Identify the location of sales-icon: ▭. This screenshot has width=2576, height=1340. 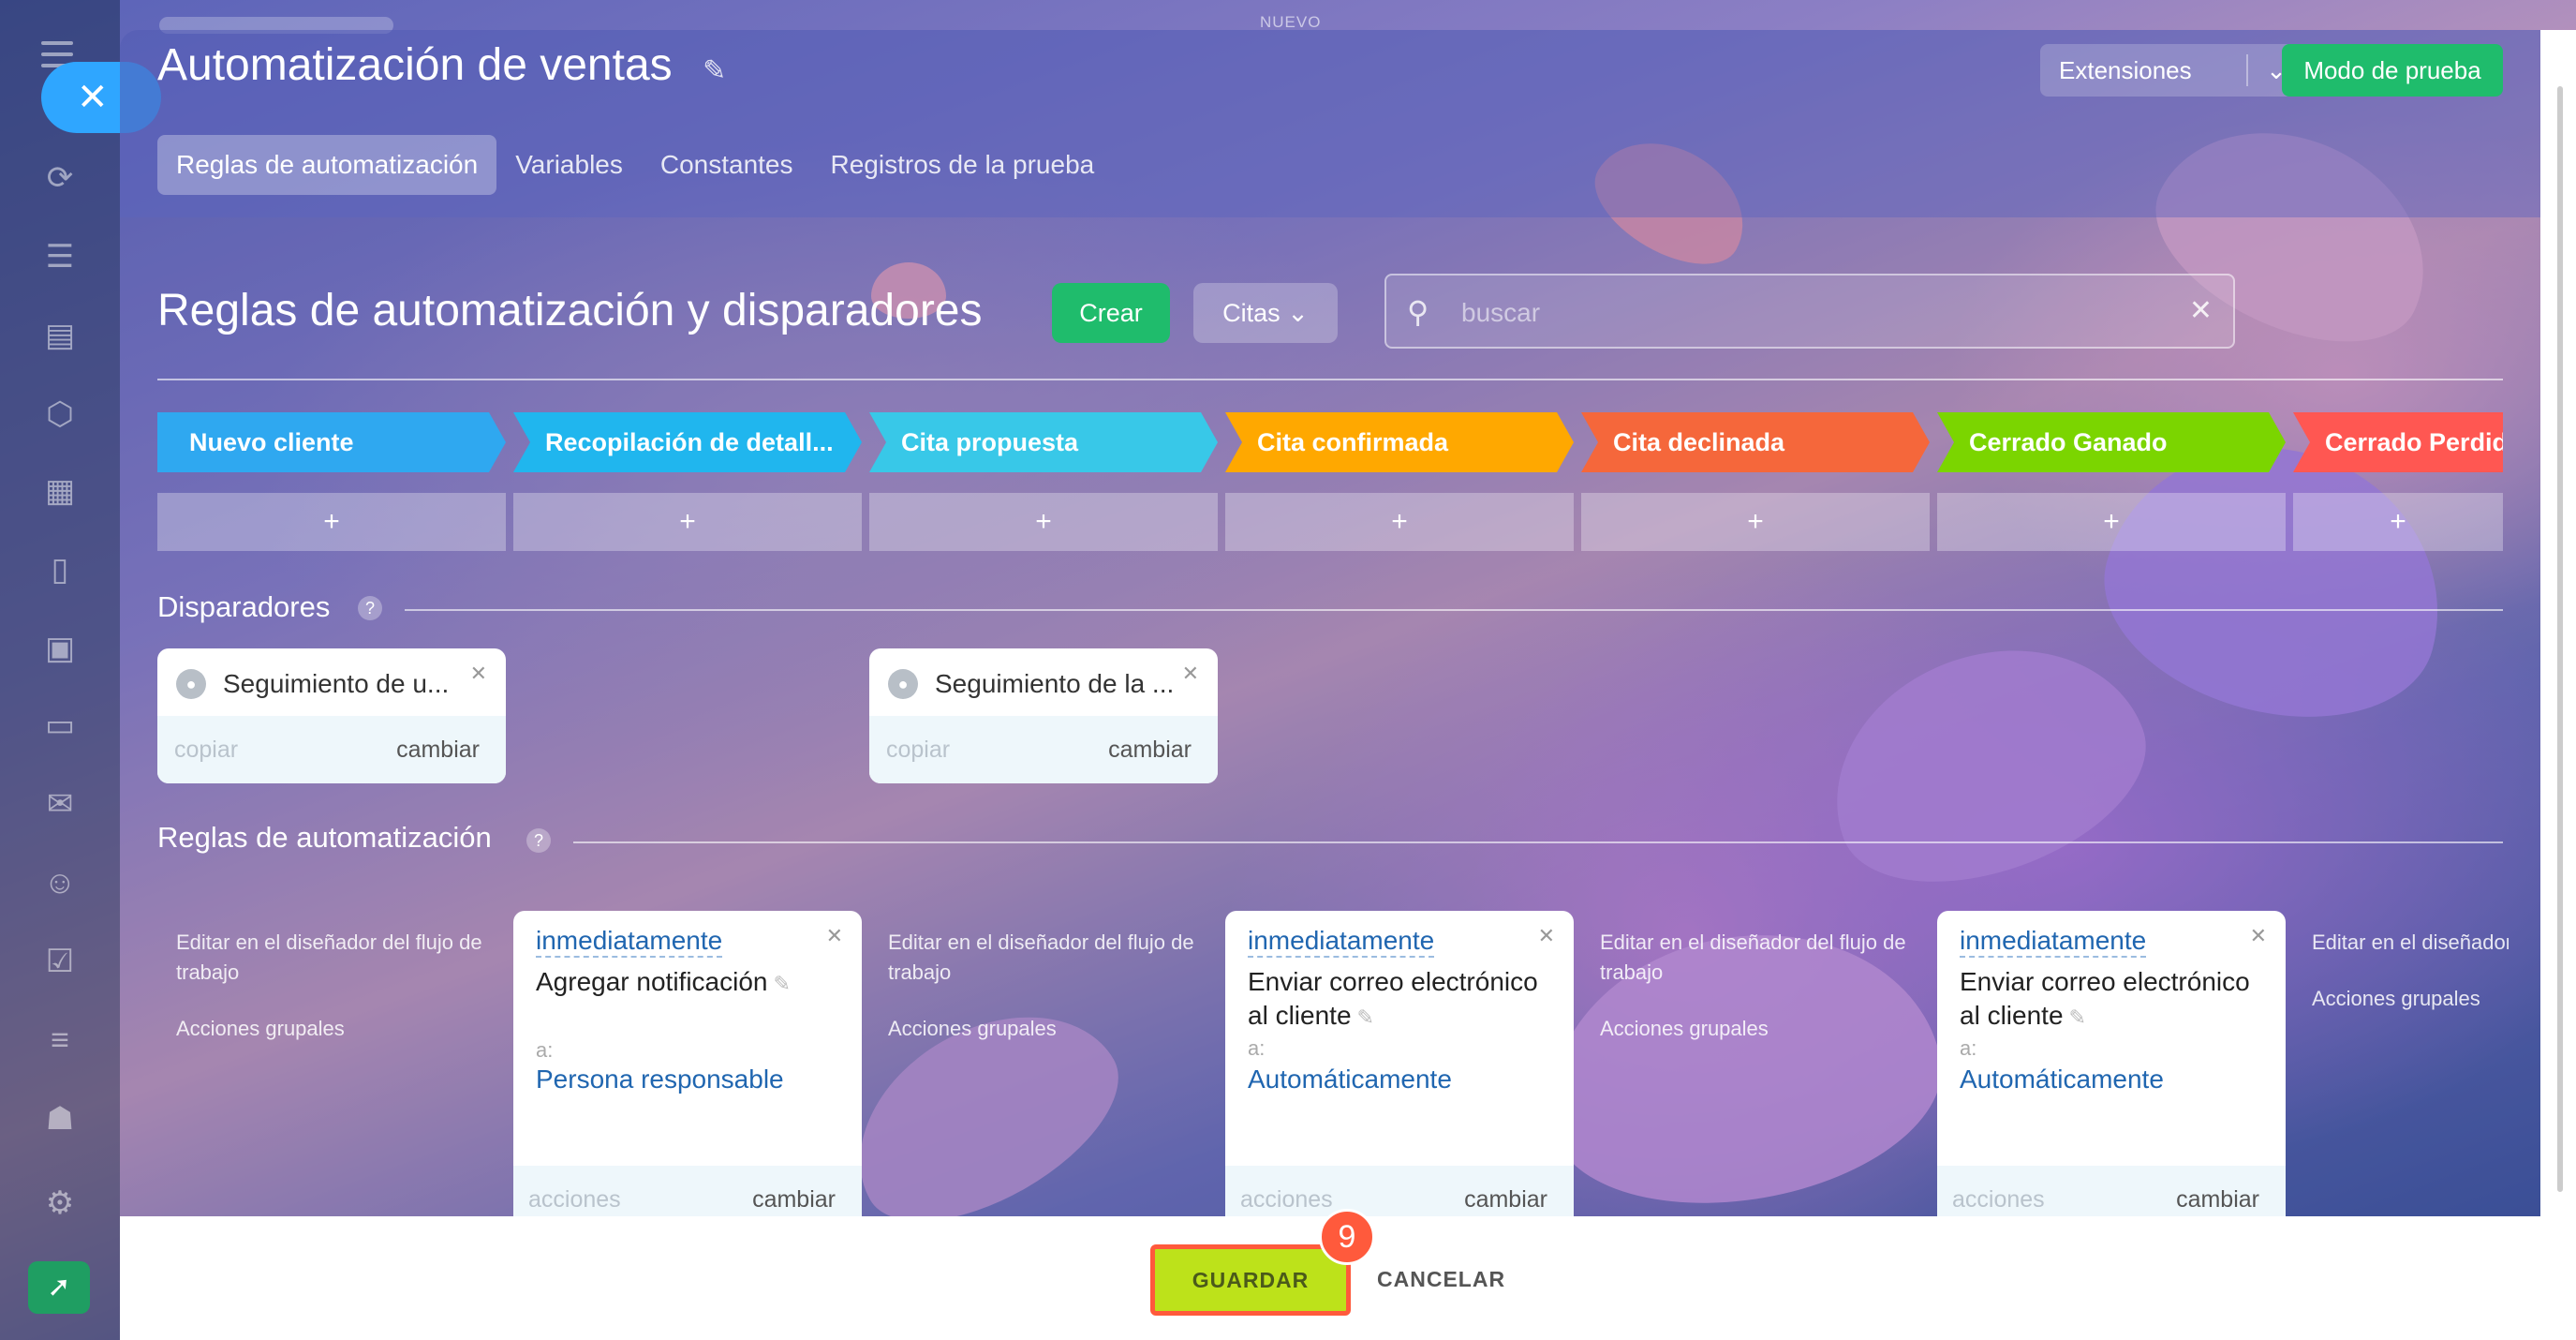
(59, 725).